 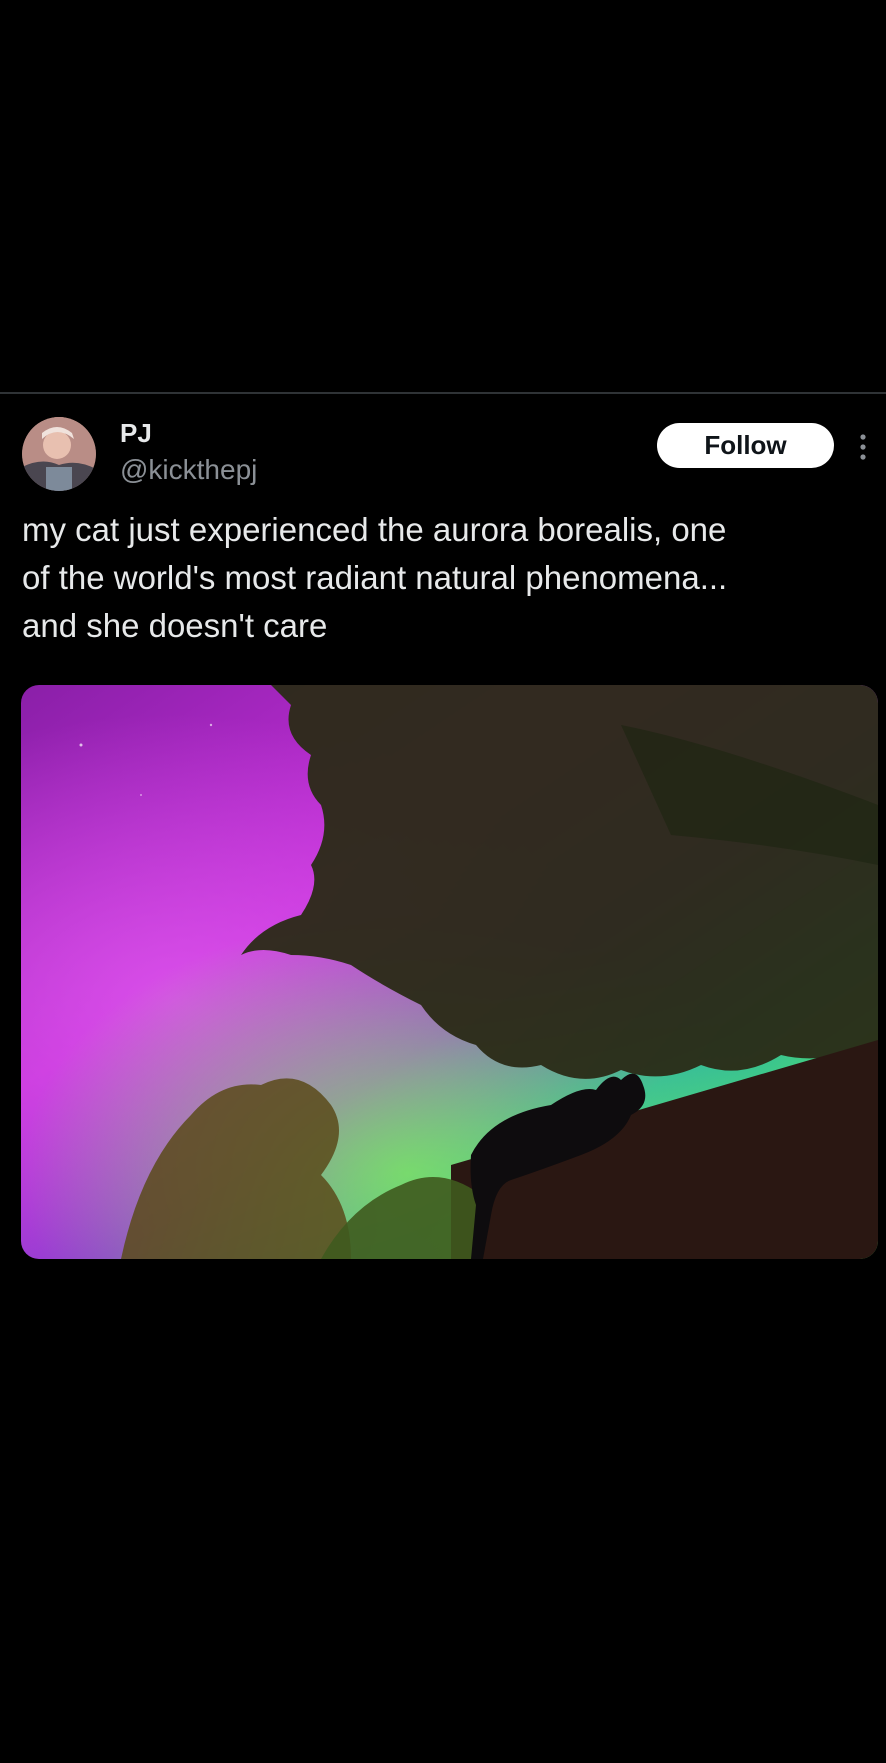 I want to click on avatar, so click(x=59, y=454).